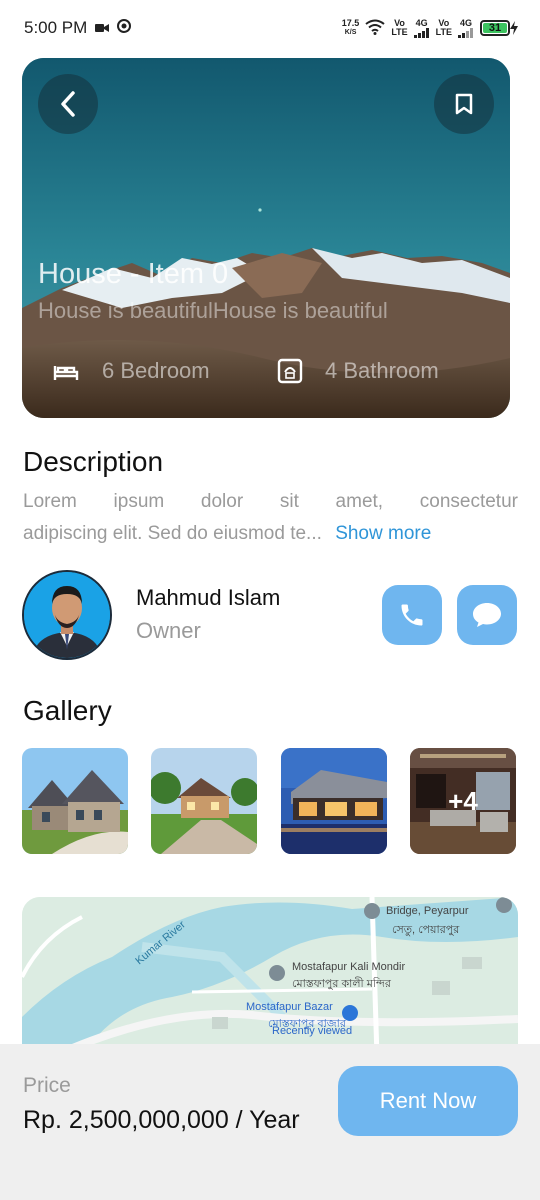  I want to click on modern-house-photo, so click(333, 801).